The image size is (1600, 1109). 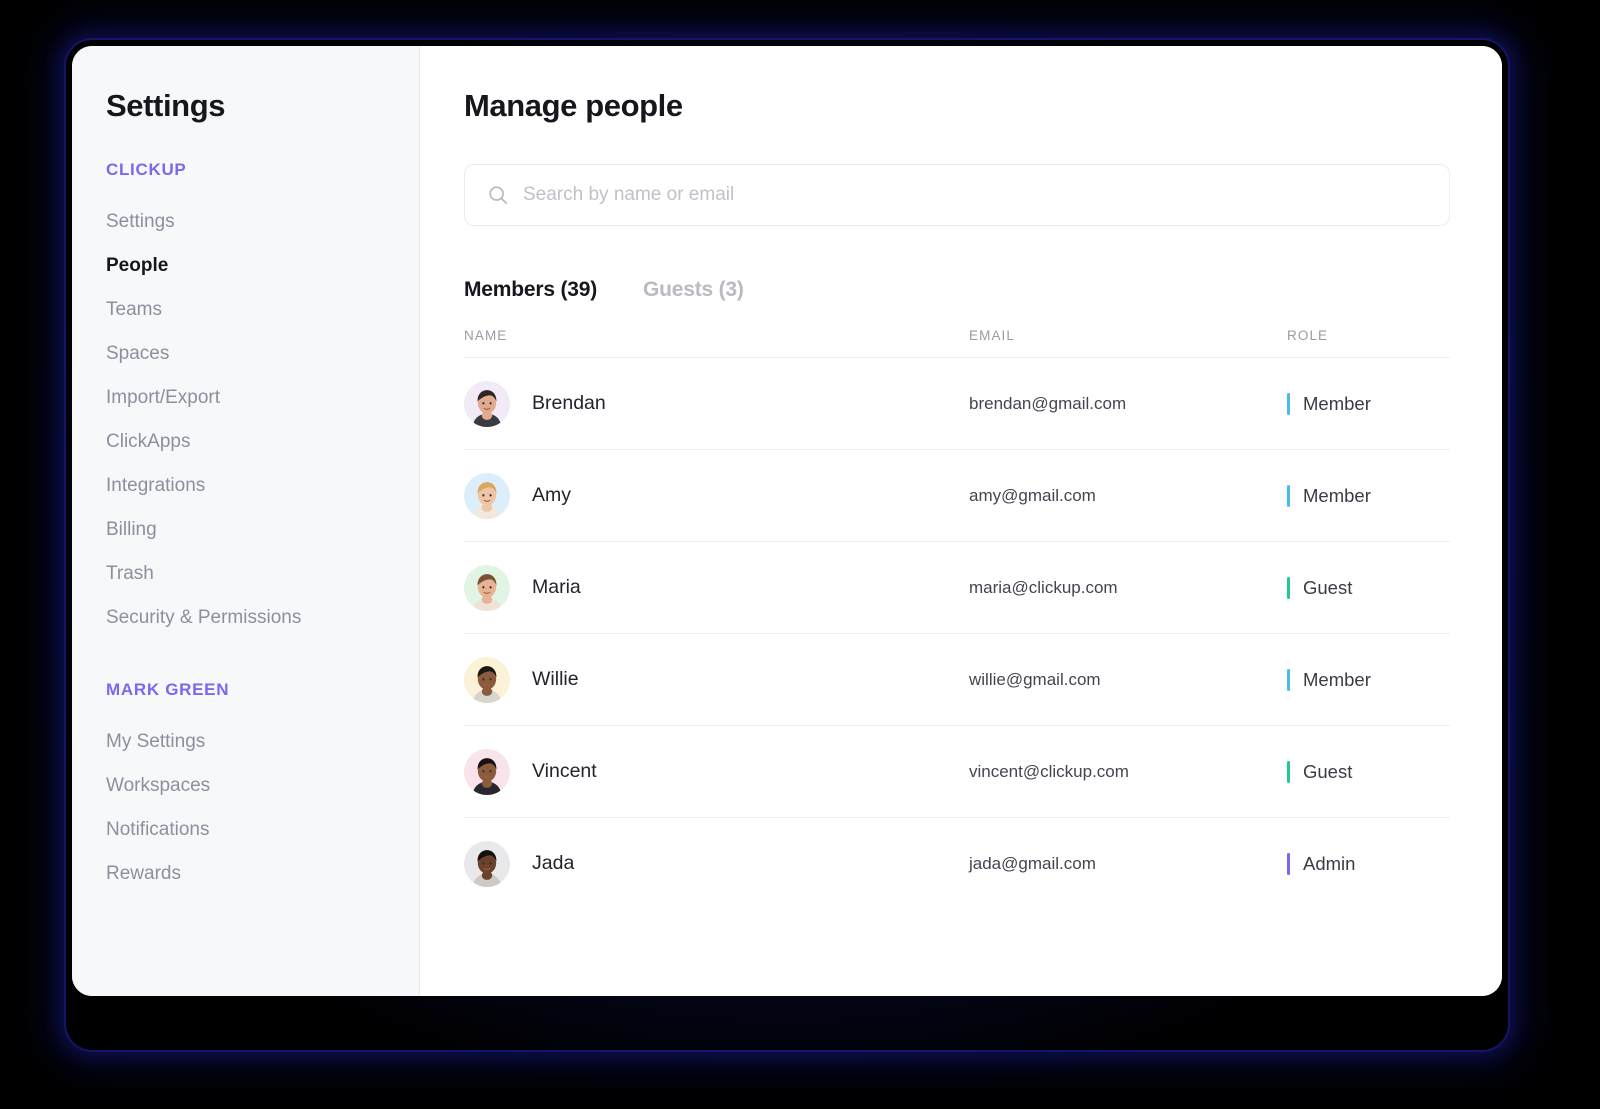 I want to click on cell-name: Maria, so click(x=716, y=587).